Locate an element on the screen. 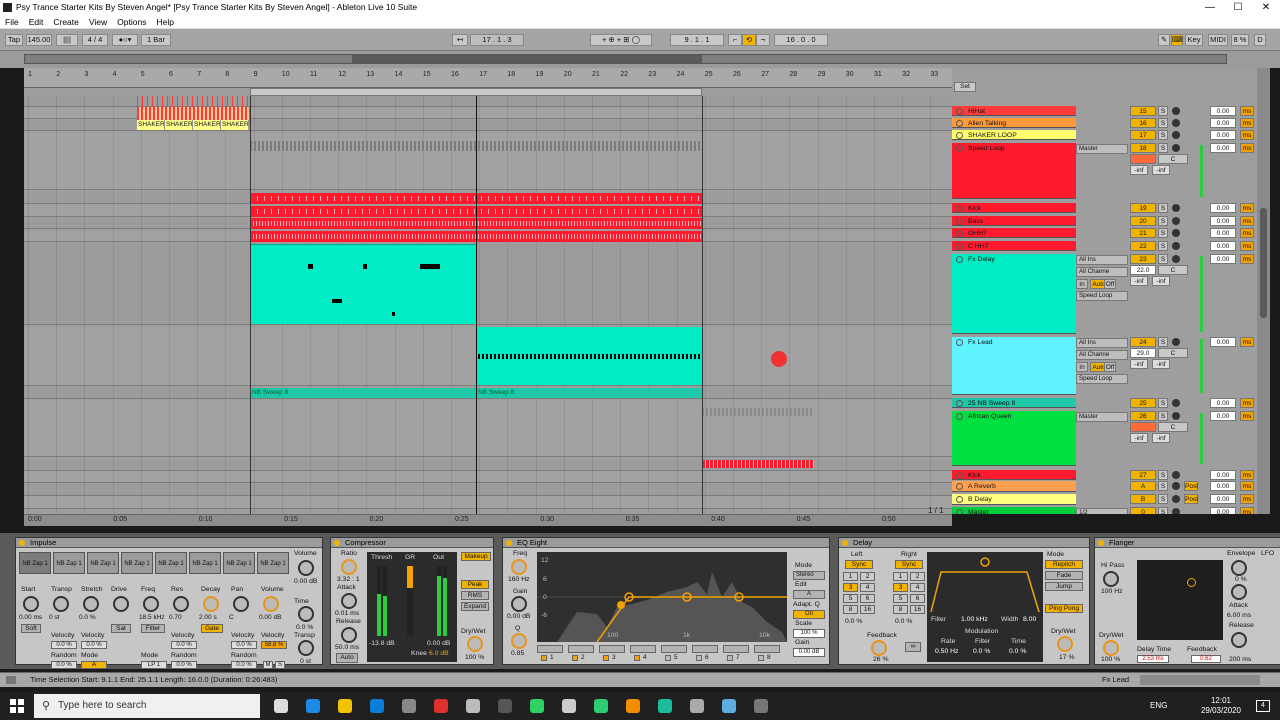  loop-toggle-icon: ⟲ is located at coordinates (749, 40).